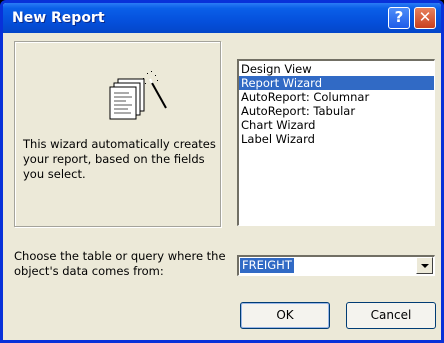 This screenshot has width=444, height=343. What do you see at coordinates (336, 125) in the screenshot?
I see `list-item-chart-wizard: Chart Wizard` at bounding box center [336, 125].